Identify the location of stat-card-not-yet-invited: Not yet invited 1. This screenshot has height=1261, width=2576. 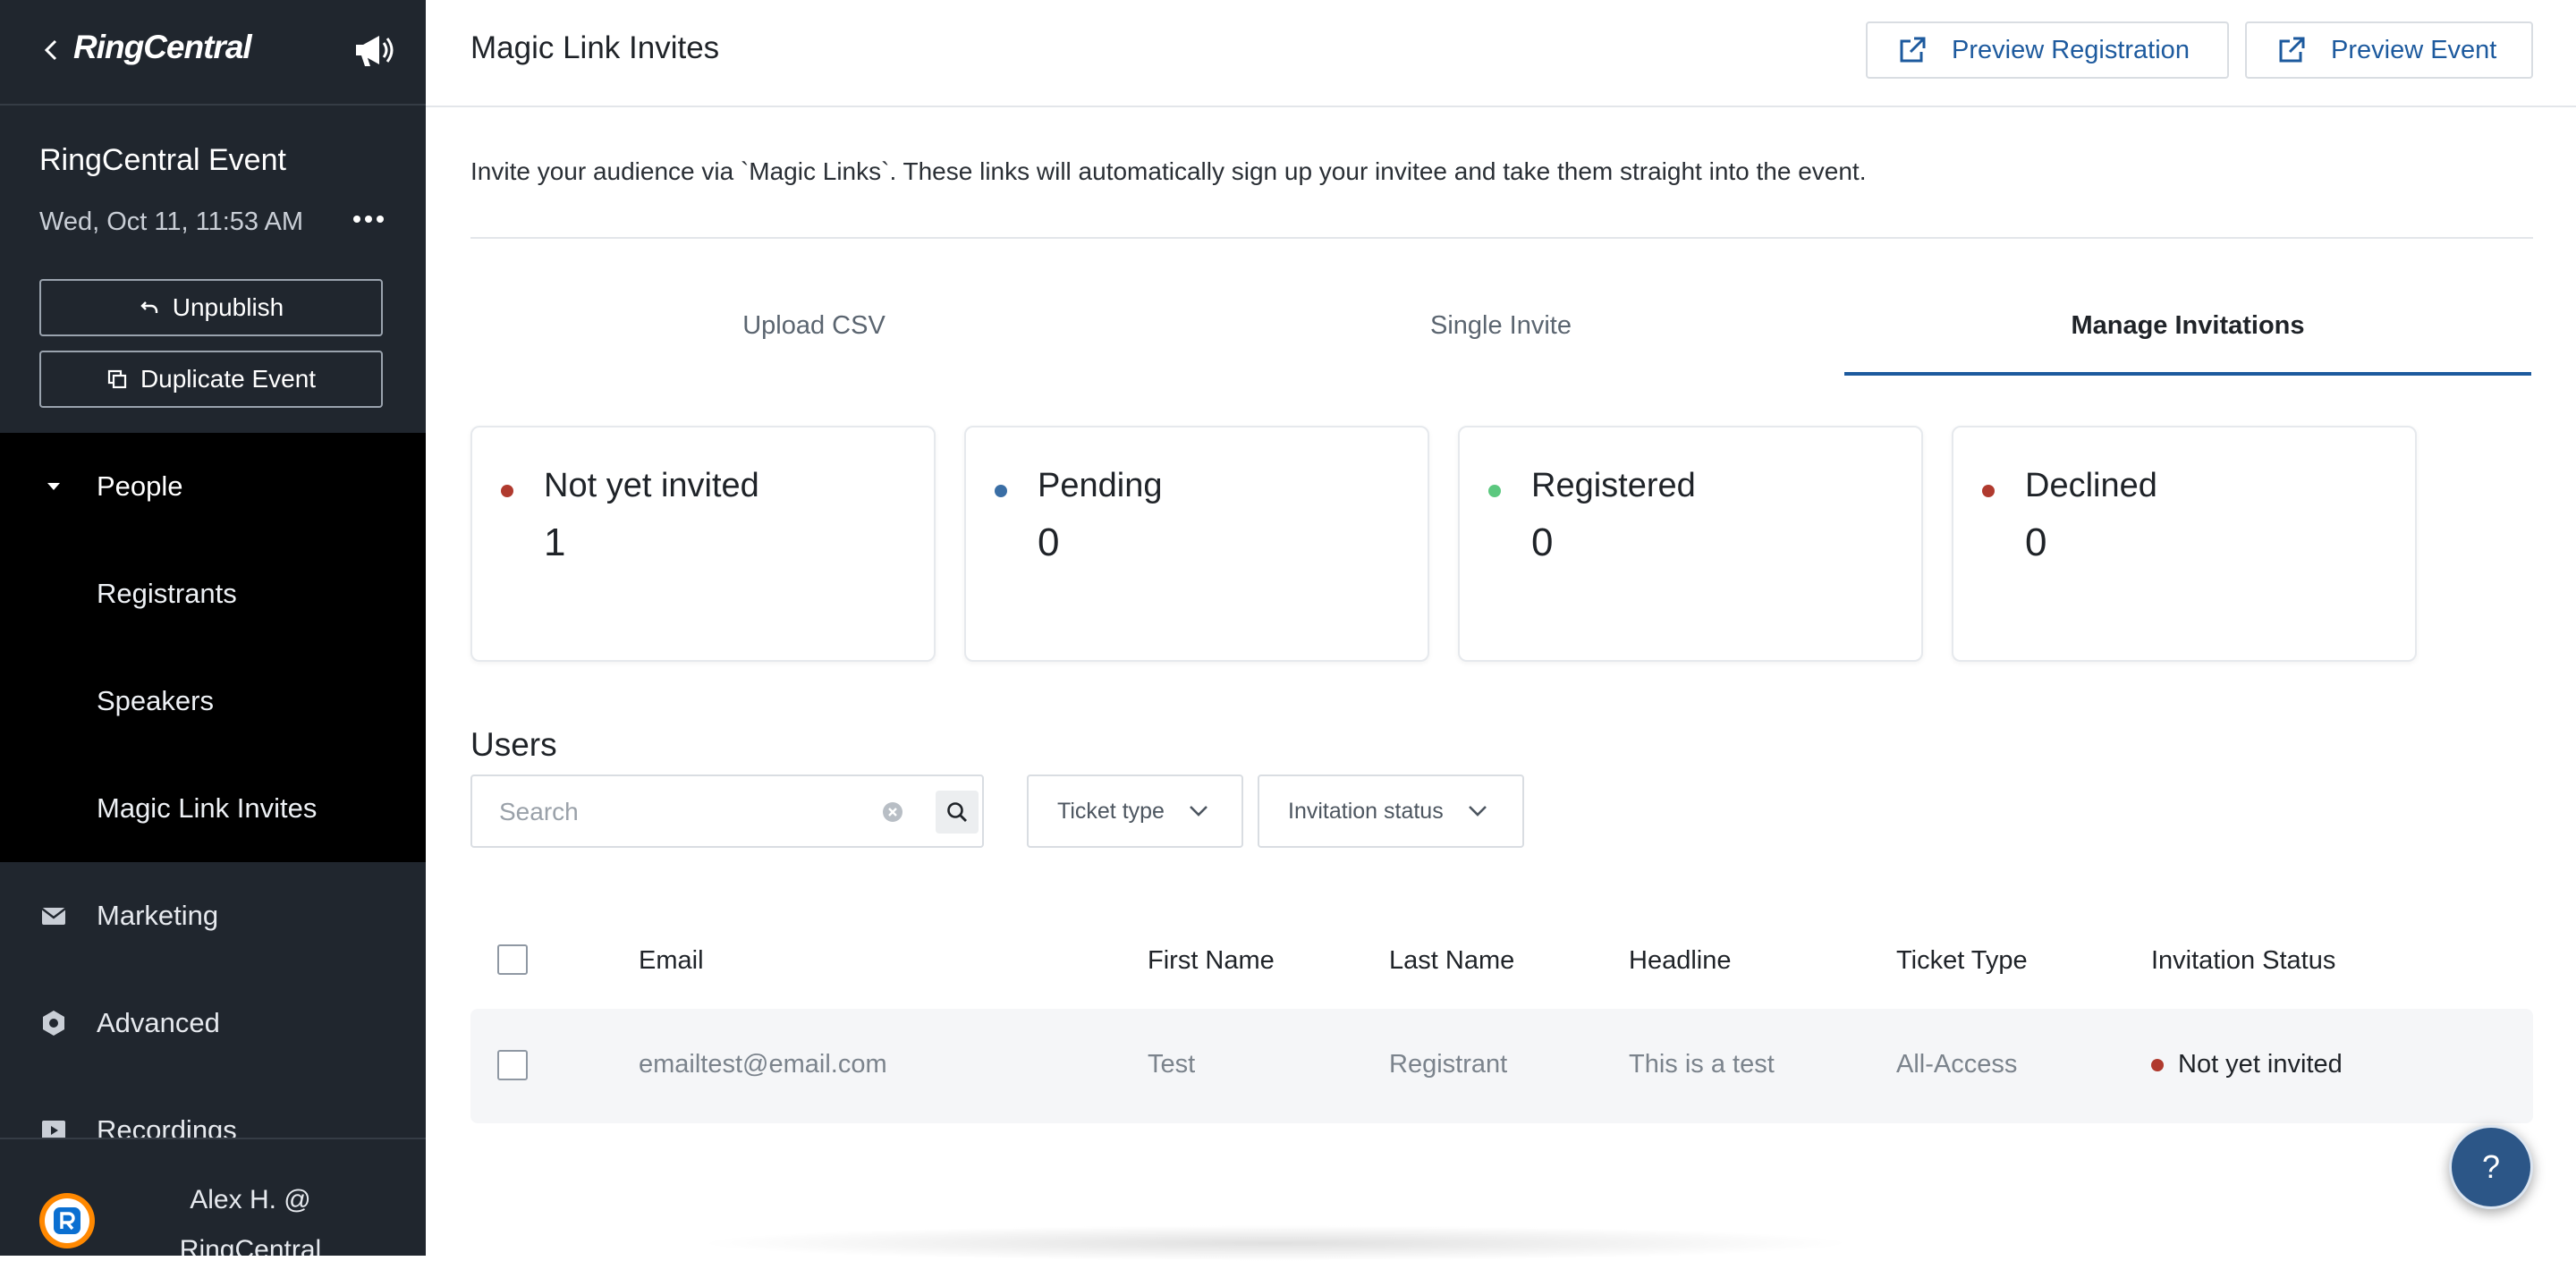
(703, 544).